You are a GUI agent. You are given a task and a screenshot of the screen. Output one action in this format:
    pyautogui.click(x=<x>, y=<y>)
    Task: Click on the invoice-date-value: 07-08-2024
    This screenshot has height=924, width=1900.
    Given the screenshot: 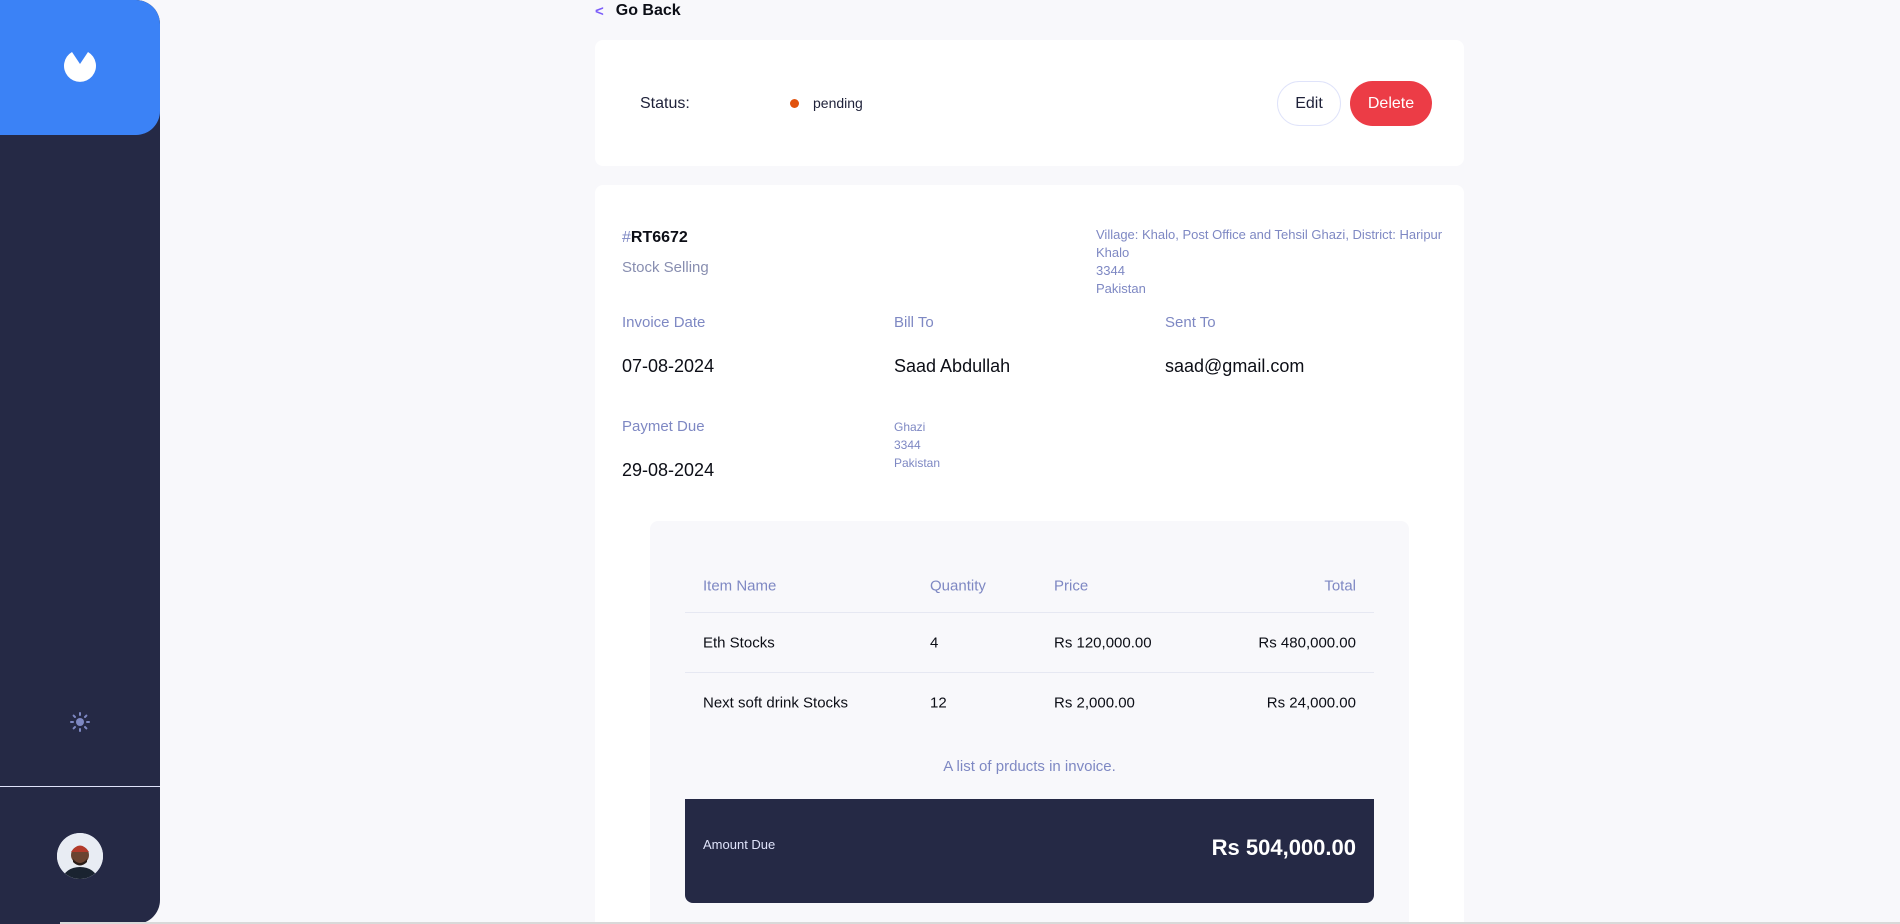 What is the action you would take?
    pyautogui.click(x=668, y=366)
    